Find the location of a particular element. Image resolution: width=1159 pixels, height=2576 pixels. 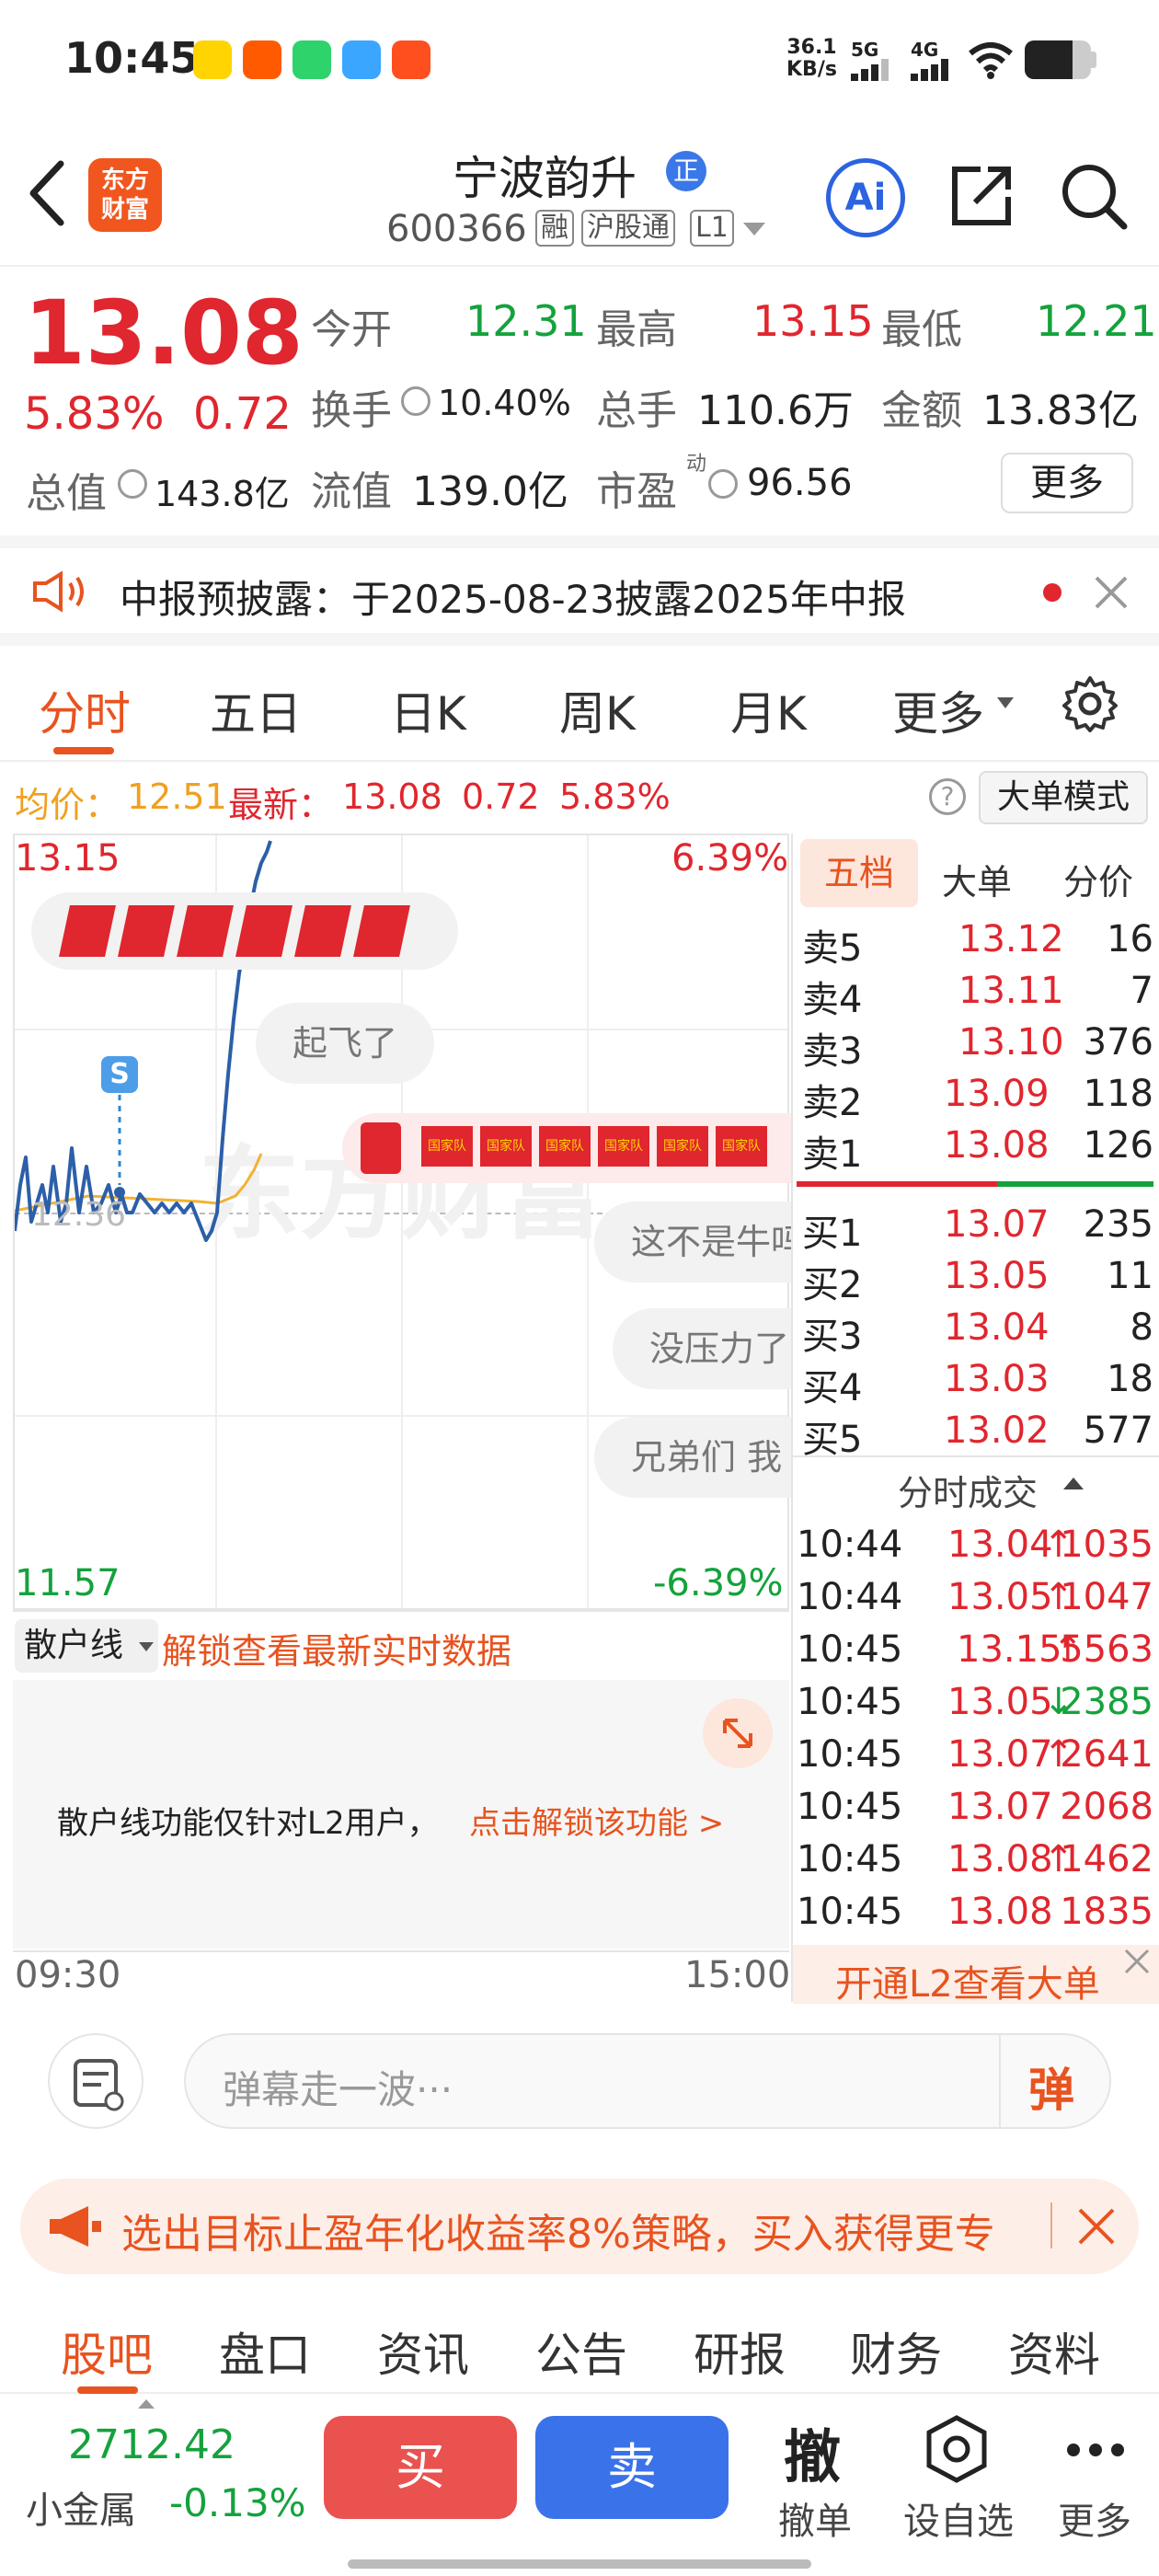

turnover-dots-icon is located at coordinates (415, 401).